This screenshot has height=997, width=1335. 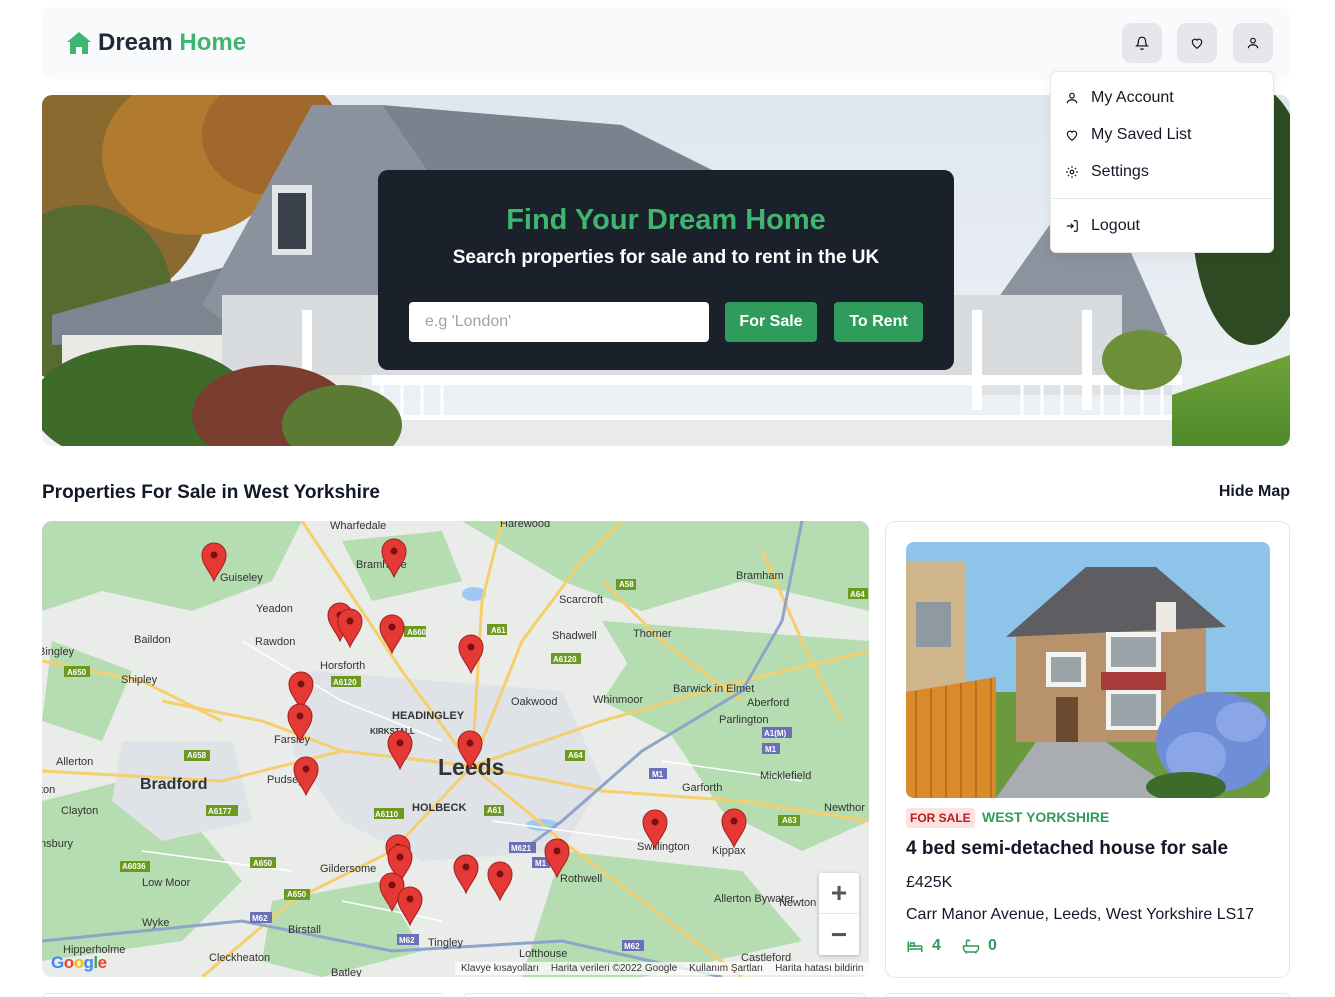 I want to click on map-label: Cleckheaton, so click(x=239, y=958).